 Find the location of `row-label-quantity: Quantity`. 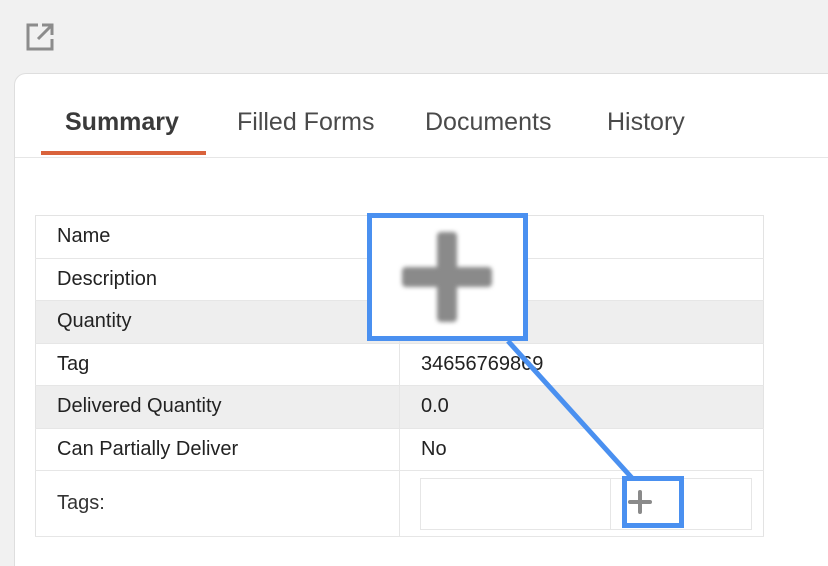

row-label-quantity: Quantity is located at coordinates (217, 322).